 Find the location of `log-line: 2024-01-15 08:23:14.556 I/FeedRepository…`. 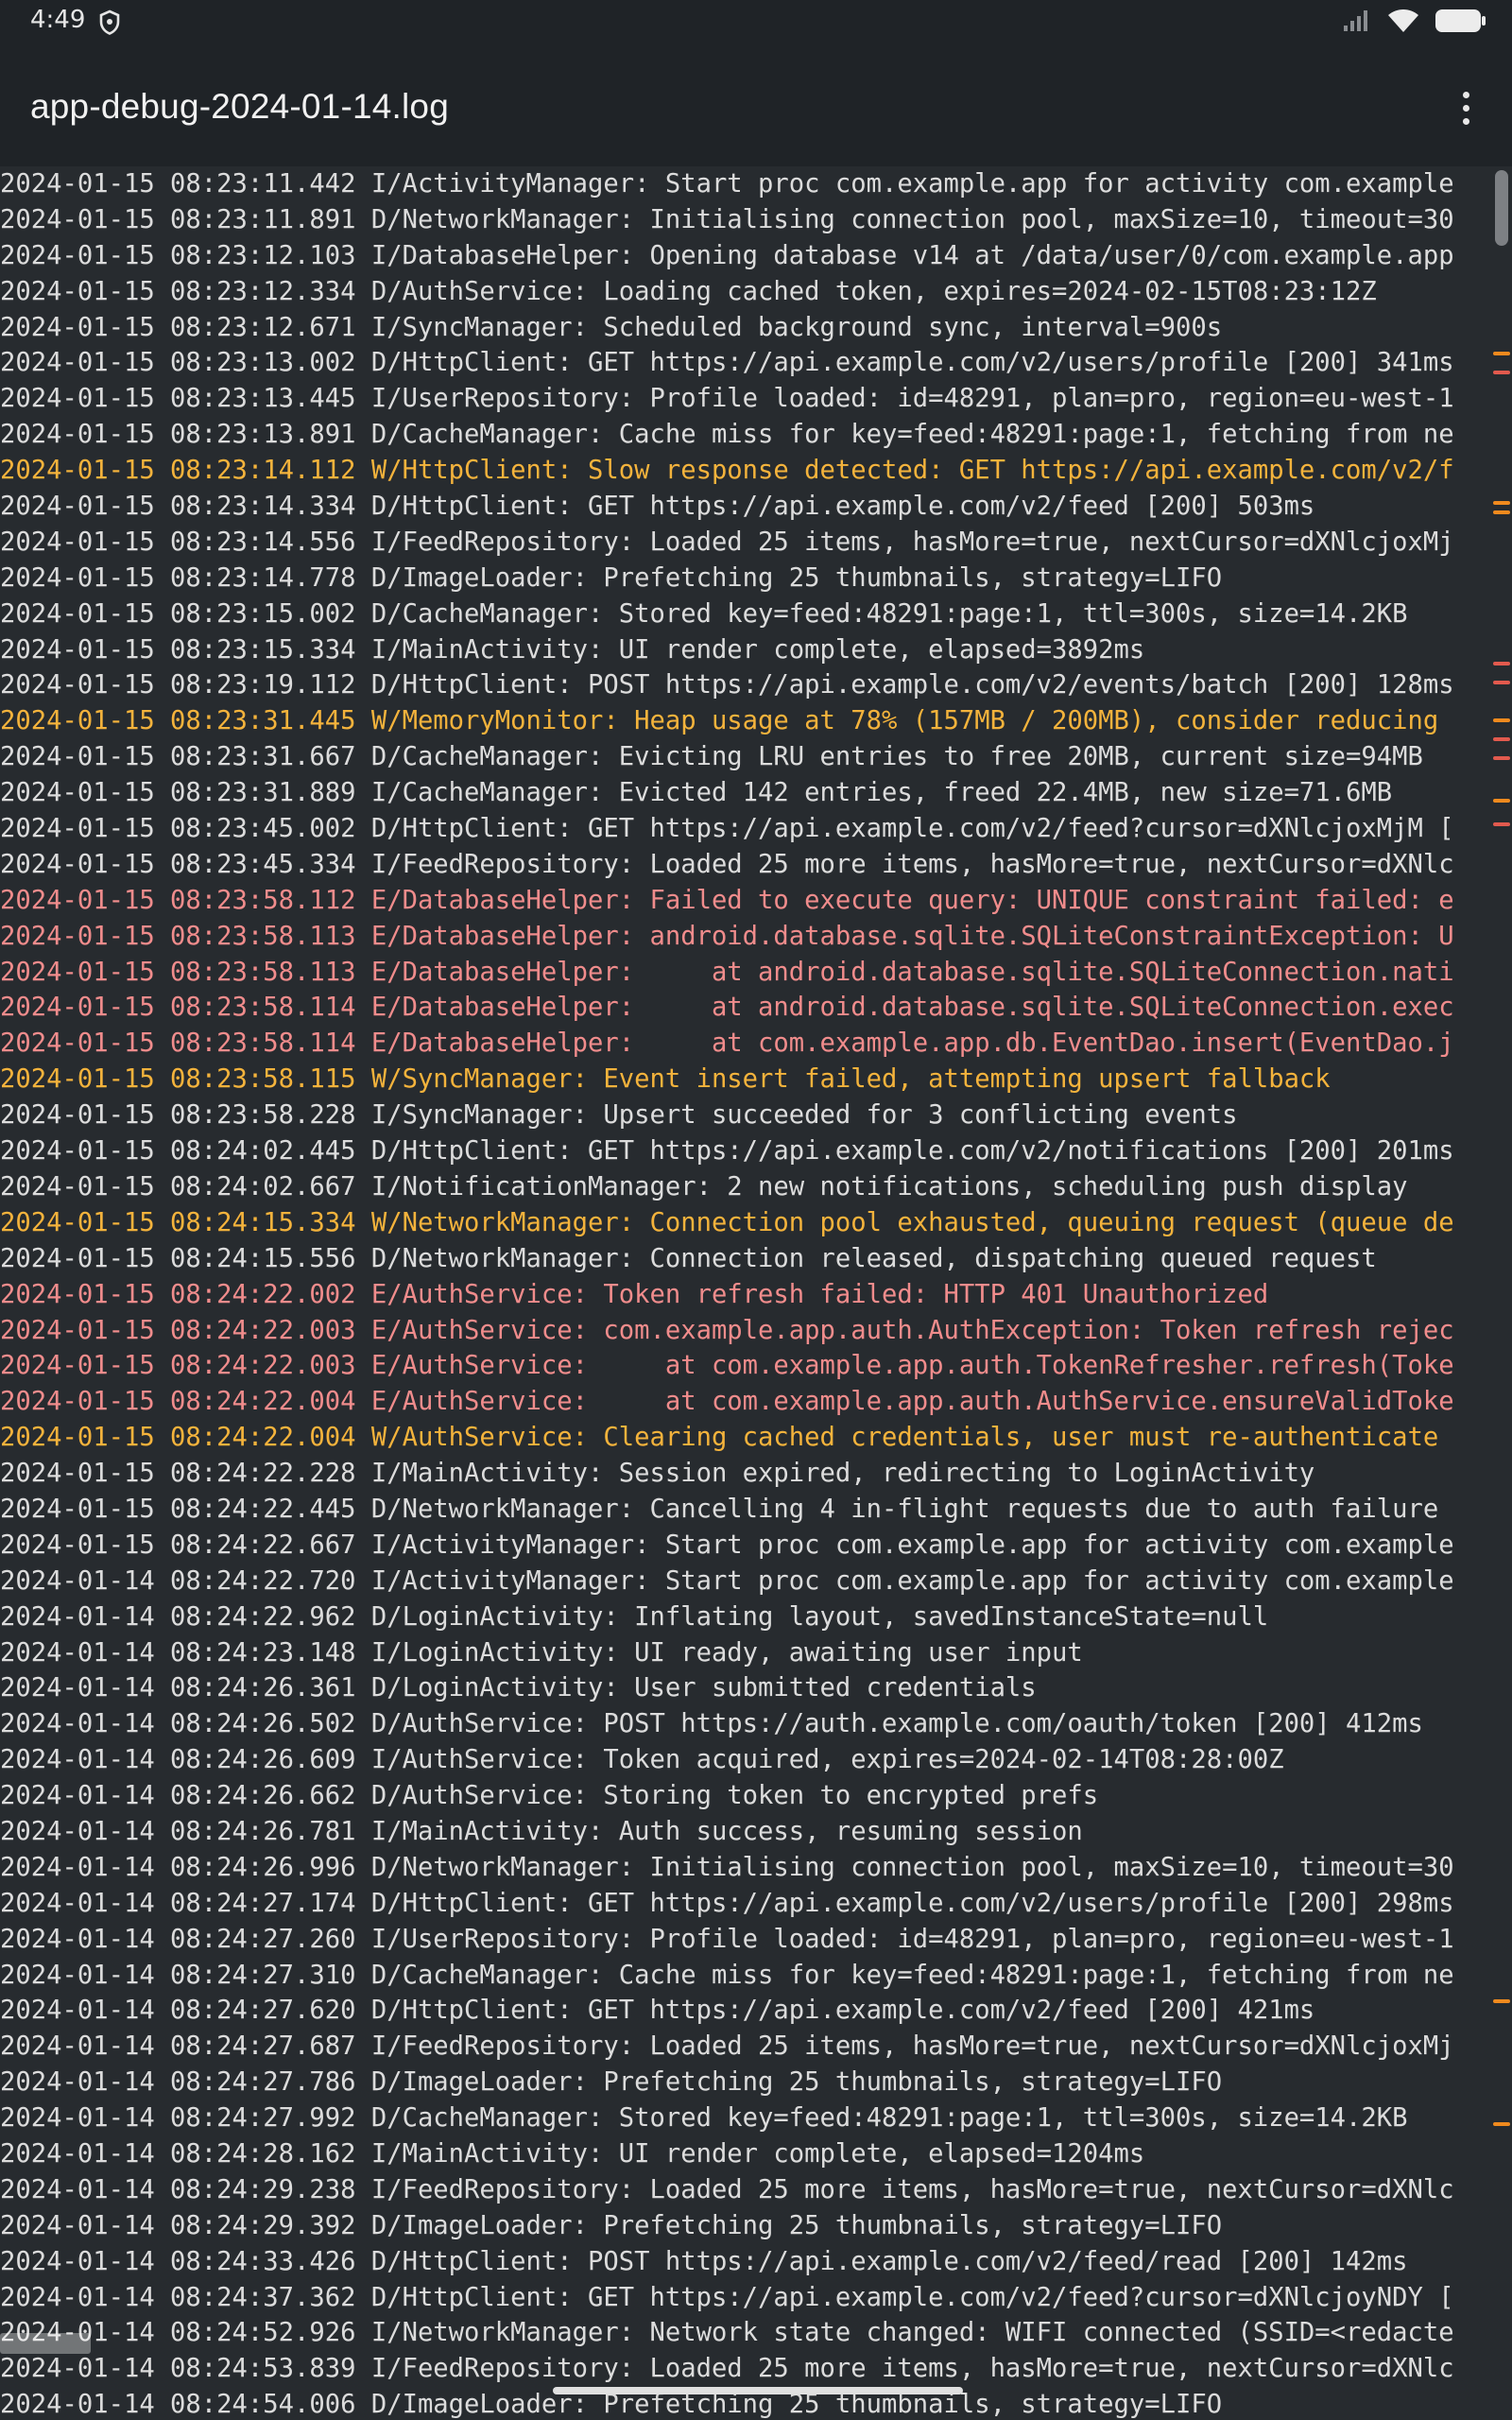

log-line: 2024-01-15 08:23:14.556 I/FeedRepository… is located at coordinates (727, 542).